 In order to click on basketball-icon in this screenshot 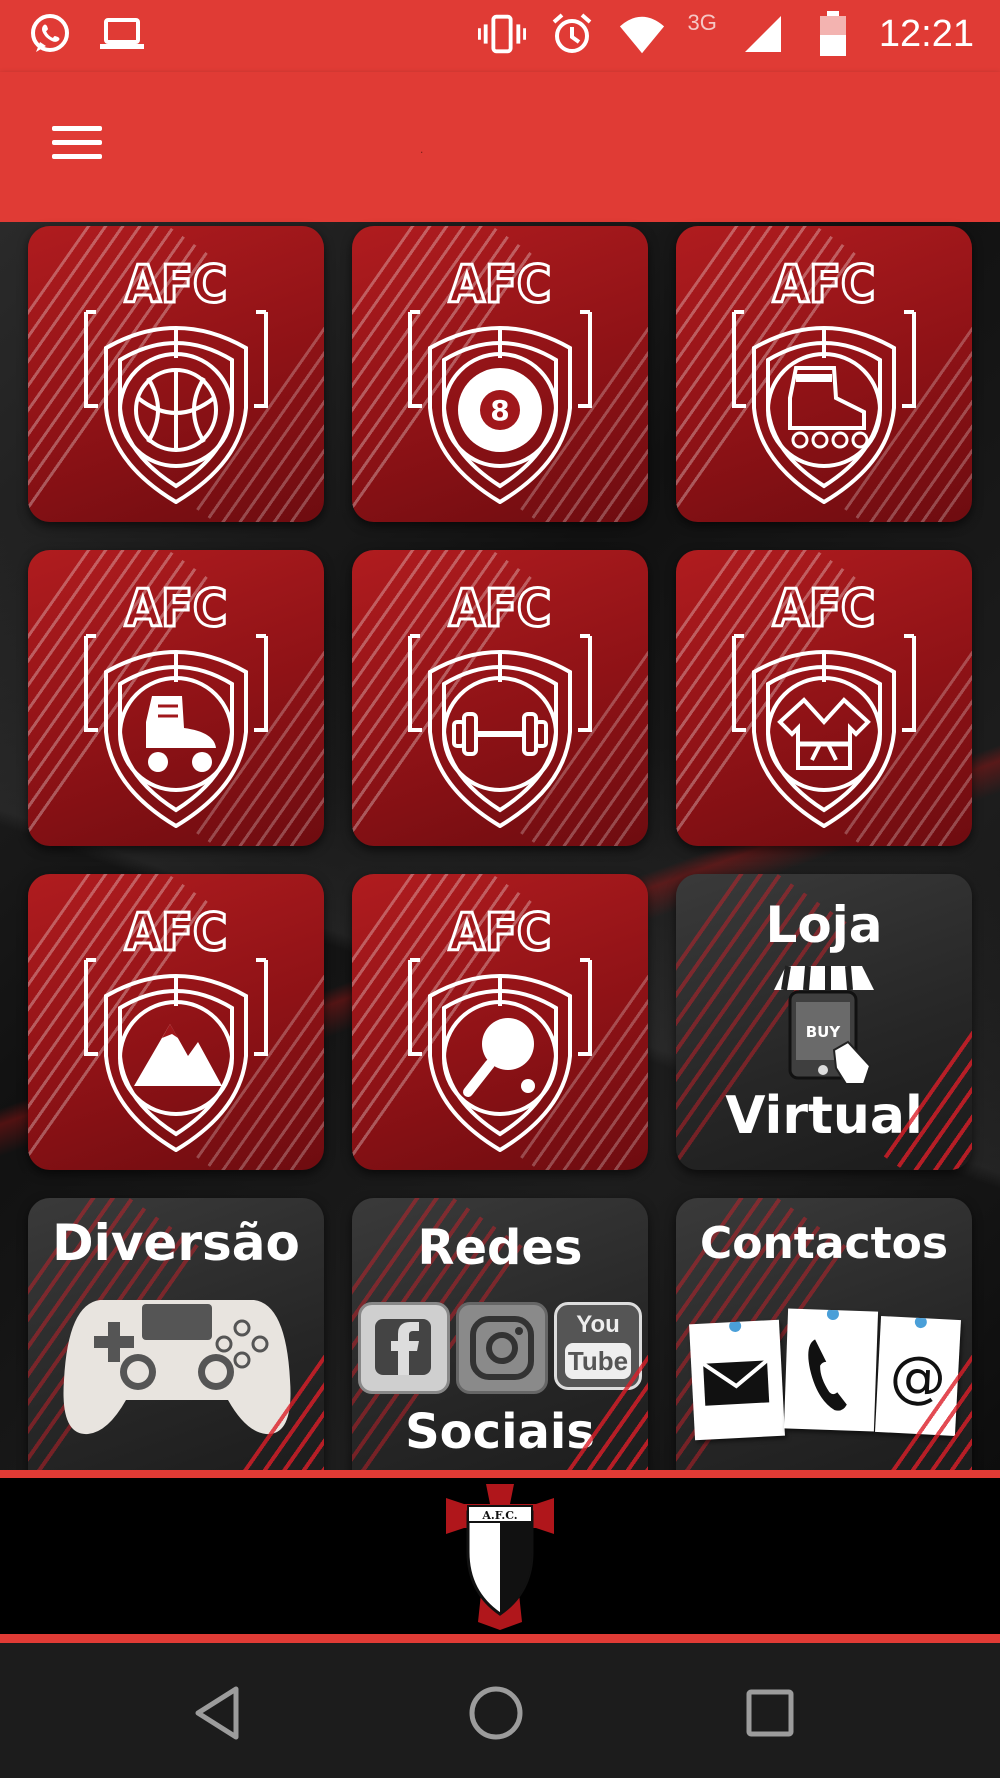, I will do `click(176, 378)`.